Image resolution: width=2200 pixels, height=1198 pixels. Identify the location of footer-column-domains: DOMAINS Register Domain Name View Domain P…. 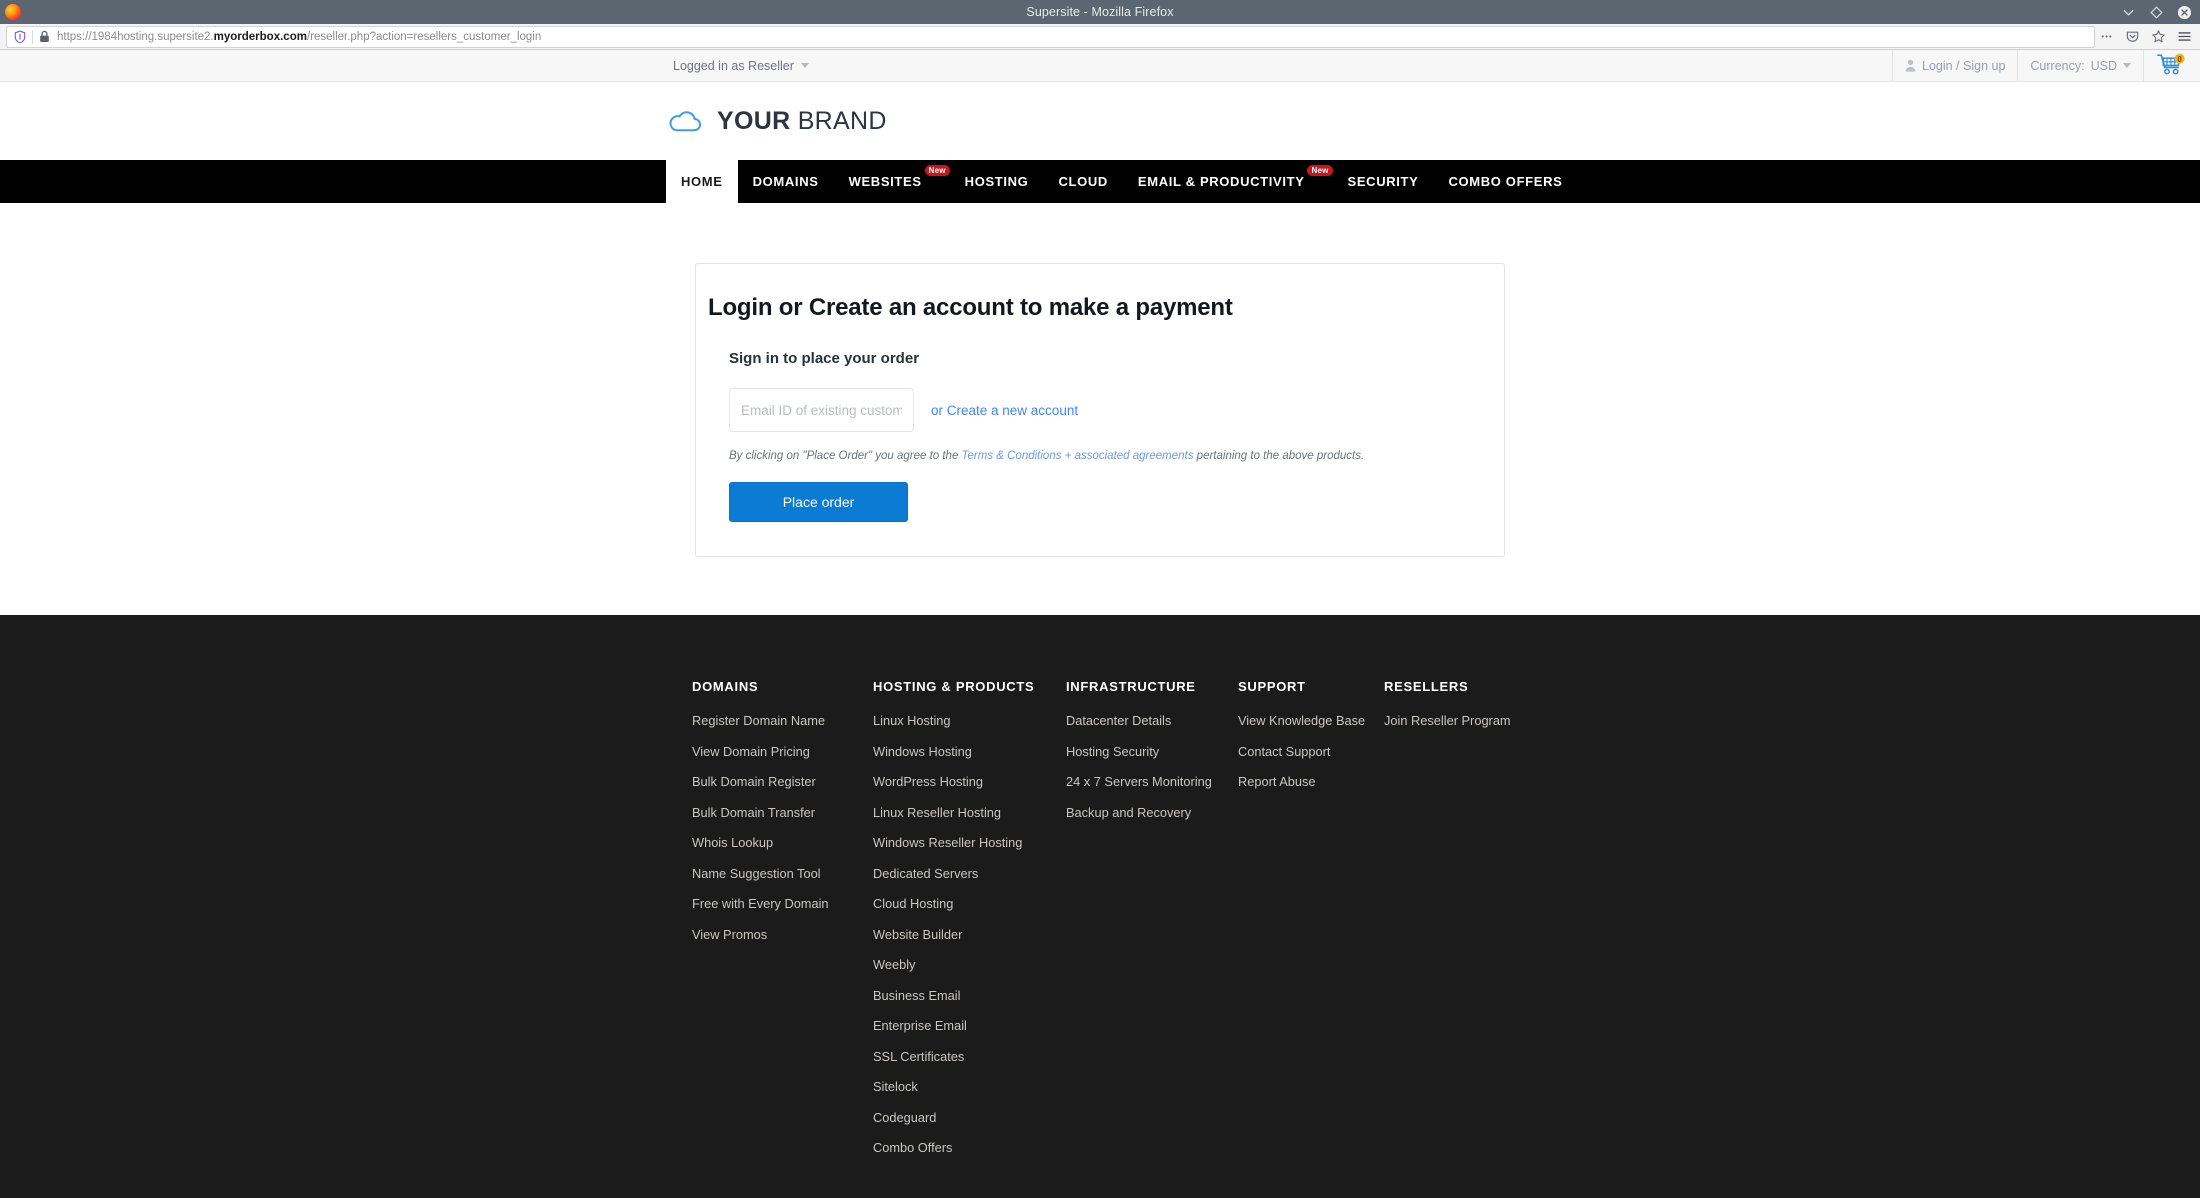
(782, 925).